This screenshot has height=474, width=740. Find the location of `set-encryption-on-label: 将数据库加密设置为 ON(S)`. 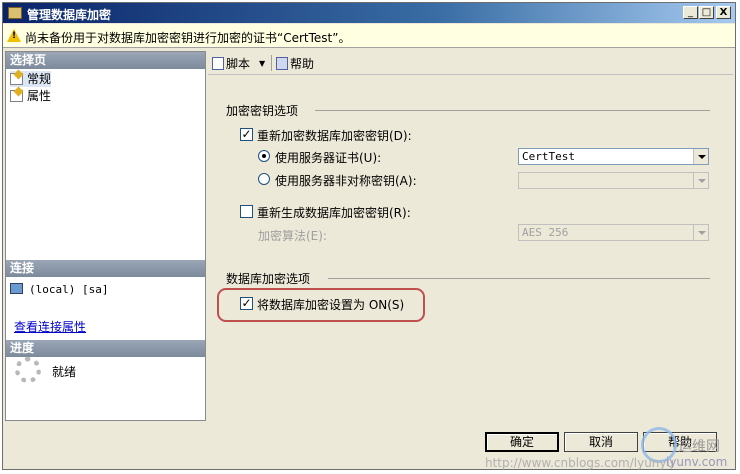

set-encryption-on-label: 将数据库加密设置为 ON(S) is located at coordinates (331, 305).